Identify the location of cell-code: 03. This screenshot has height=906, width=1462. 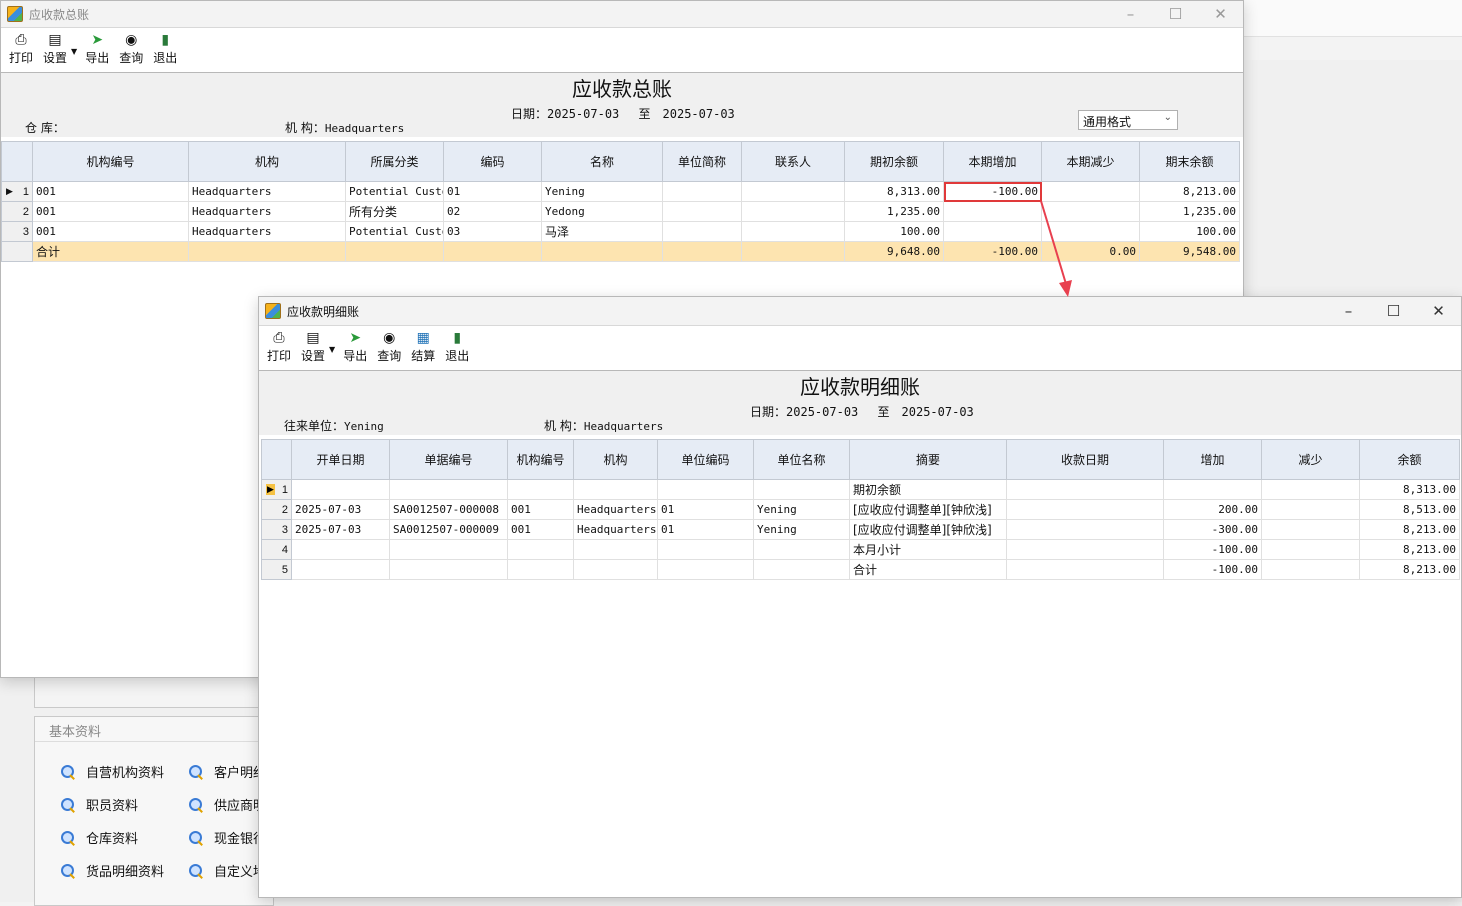
(492, 231).